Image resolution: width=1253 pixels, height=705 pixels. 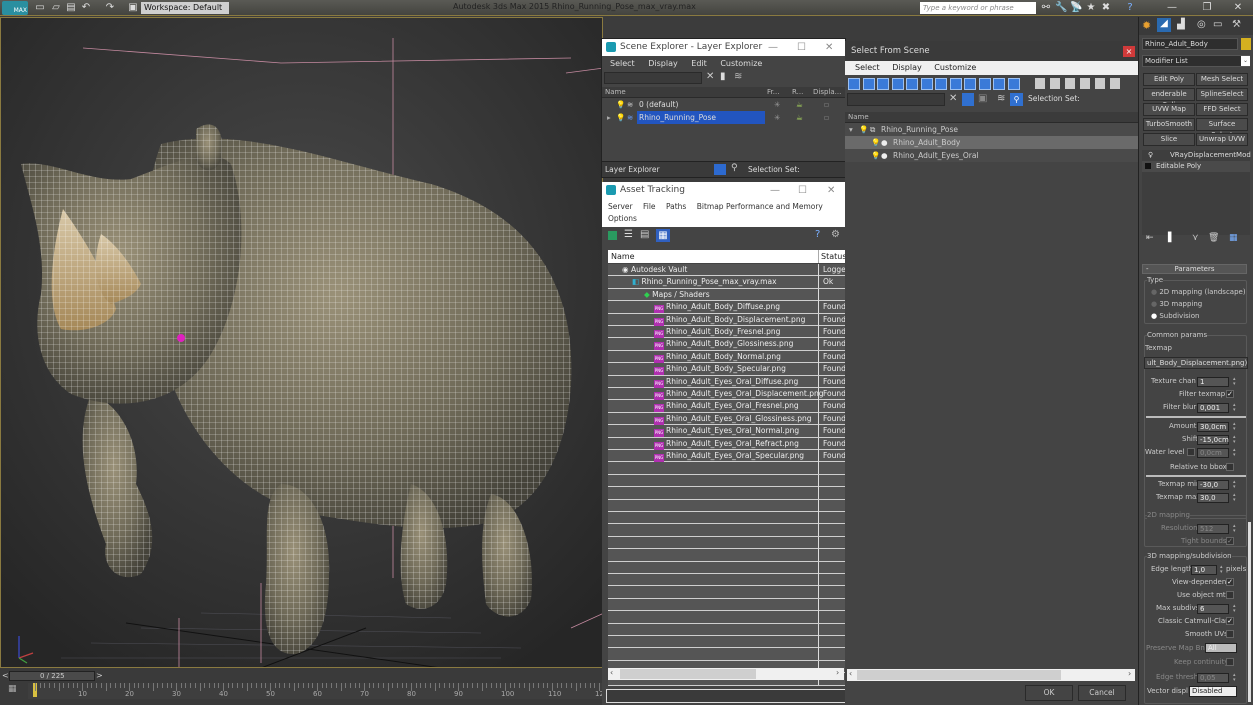 I want to click on texmap-min-spinner: ▴ ▾, so click(x=1235, y=485).